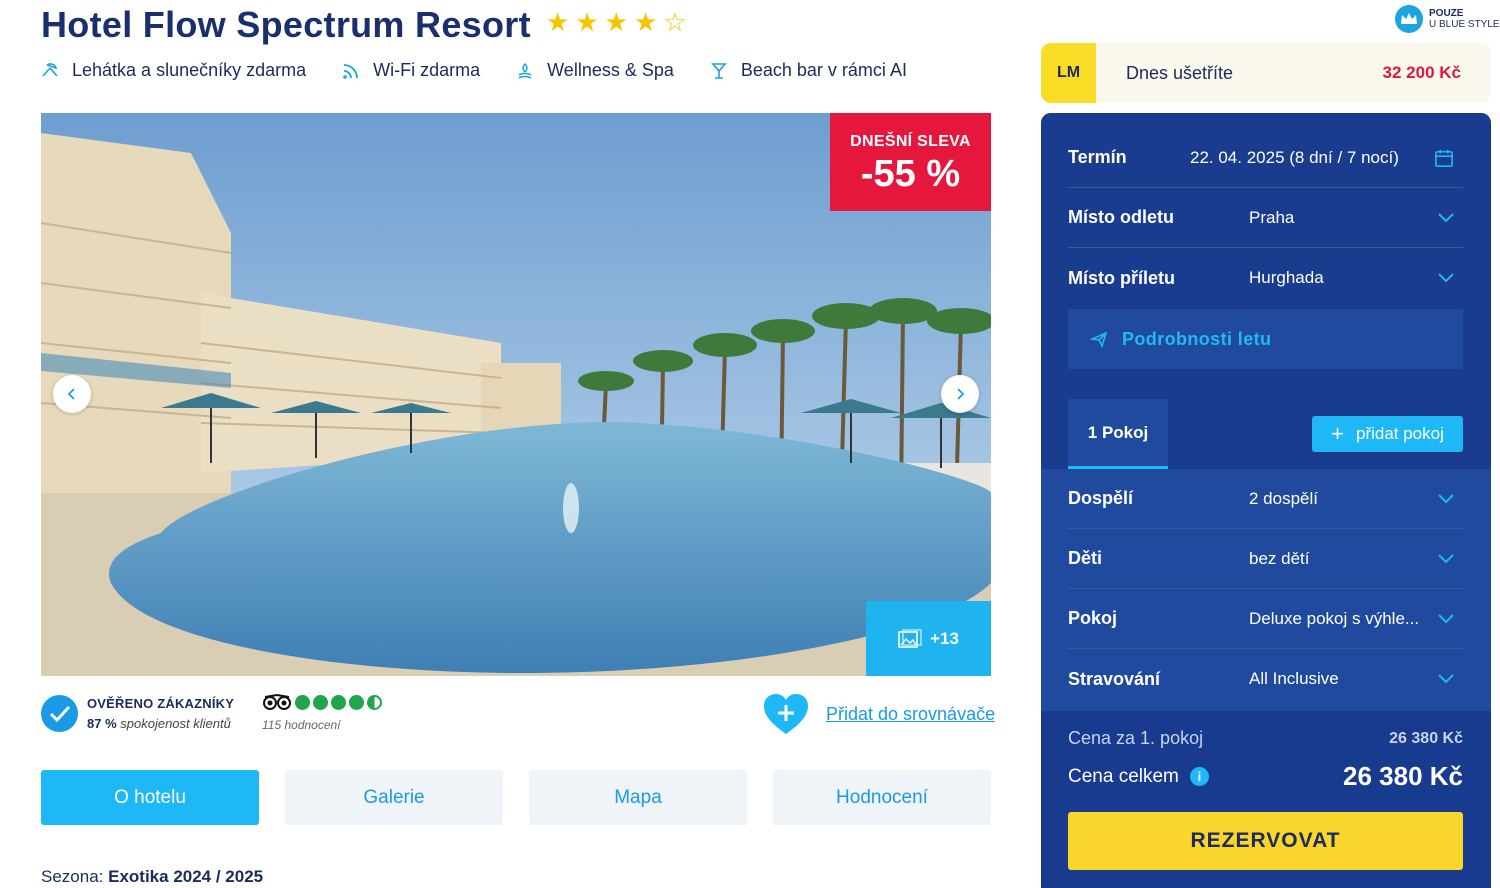  What do you see at coordinates (1265, 738) in the screenshot?
I see `price-per-room: Cena za 1. pokoj 26 380 Kč` at bounding box center [1265, 738].